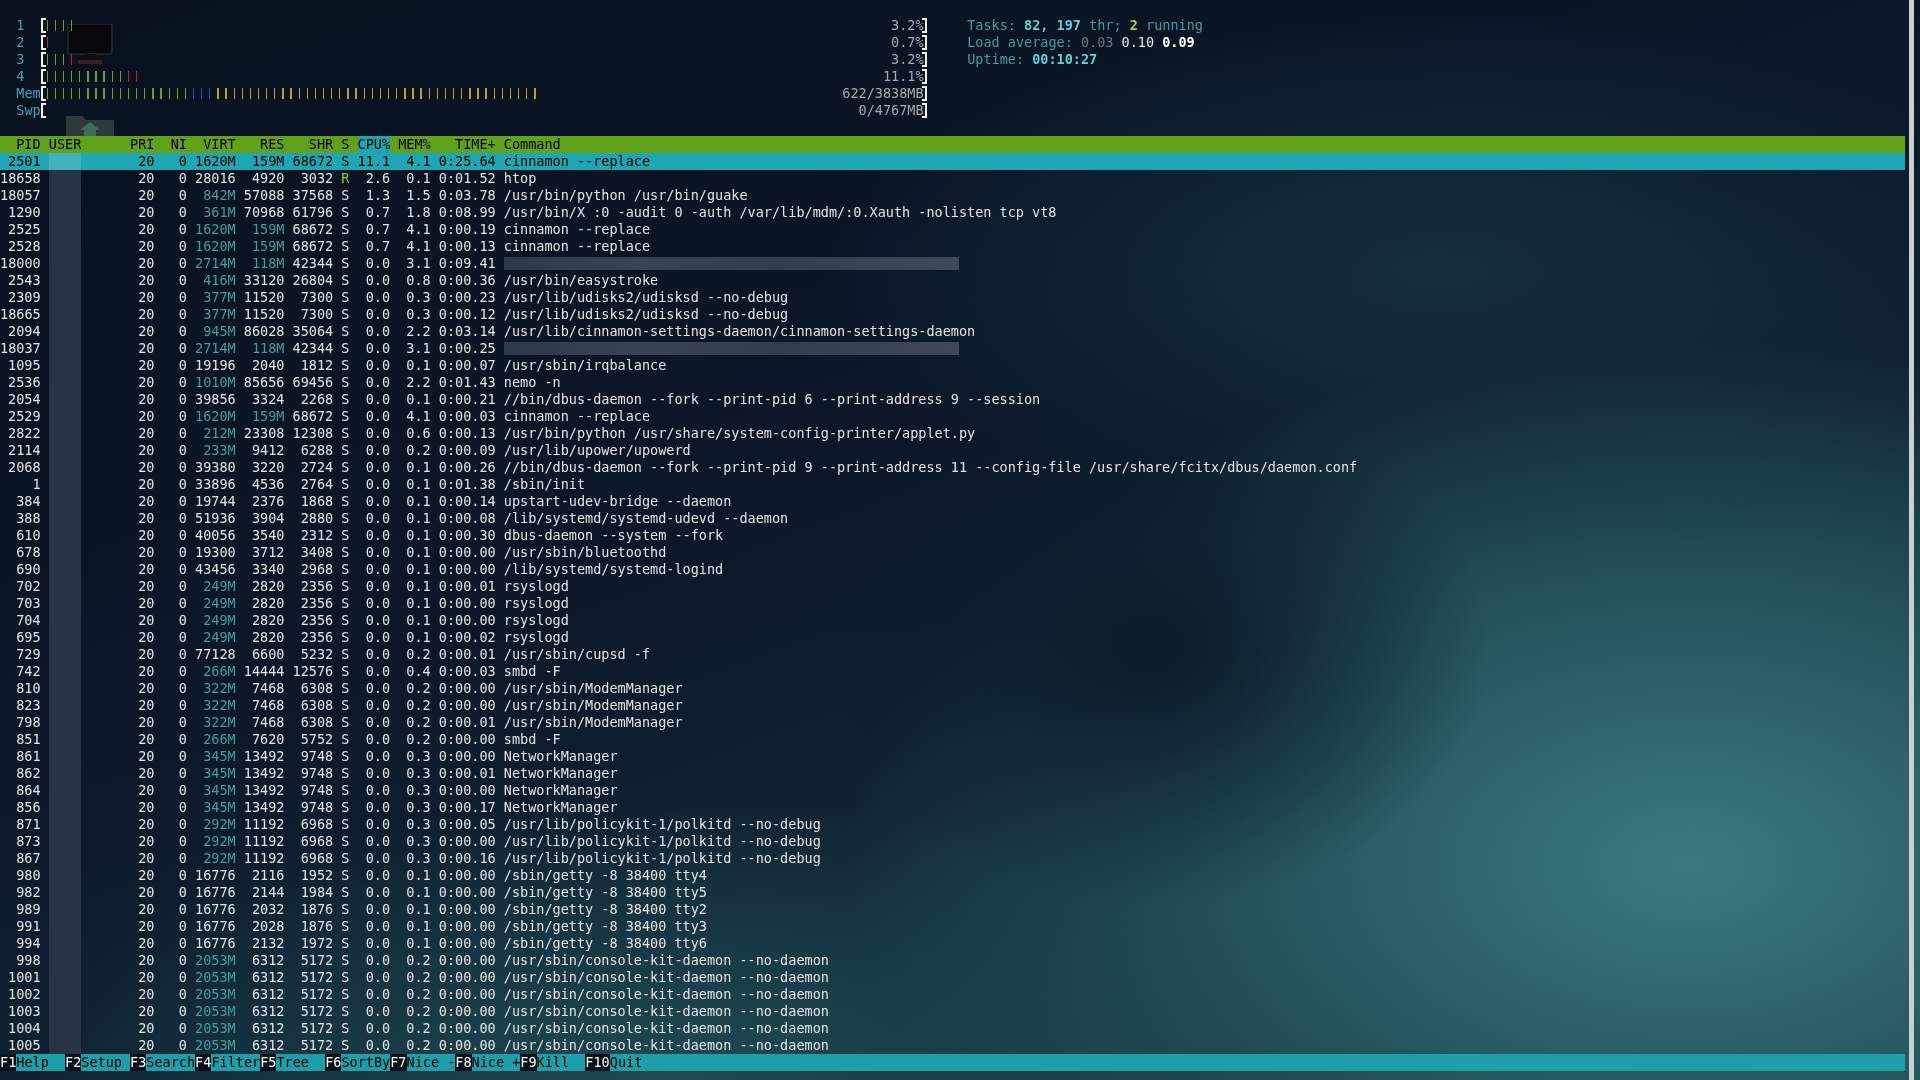  Describe the element at coordinates (24, 450) in the screenshot. I see `pid-cell-text: 2114` at that location.